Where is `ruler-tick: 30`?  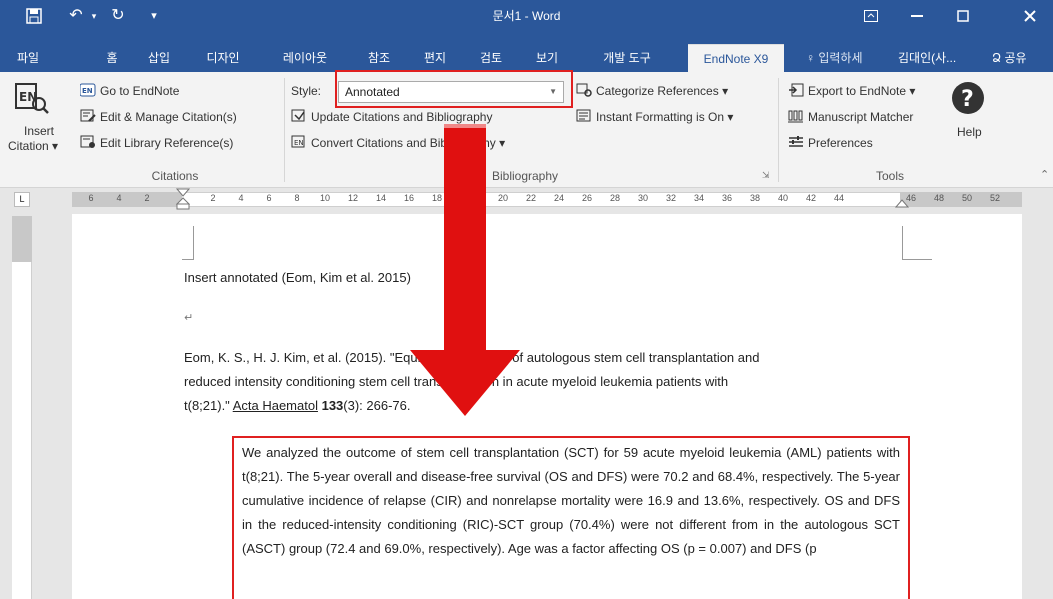
ruler-tick: 30 is located at coordinates (642, 198).